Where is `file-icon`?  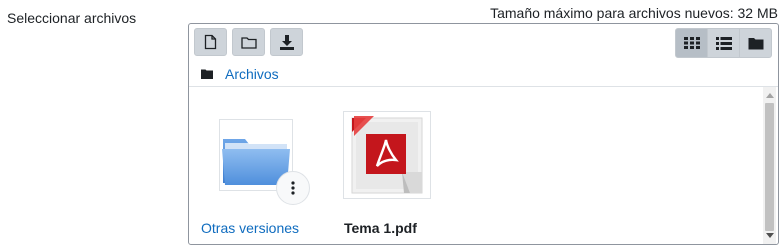
file-icon is located at coordinates (210, 42).